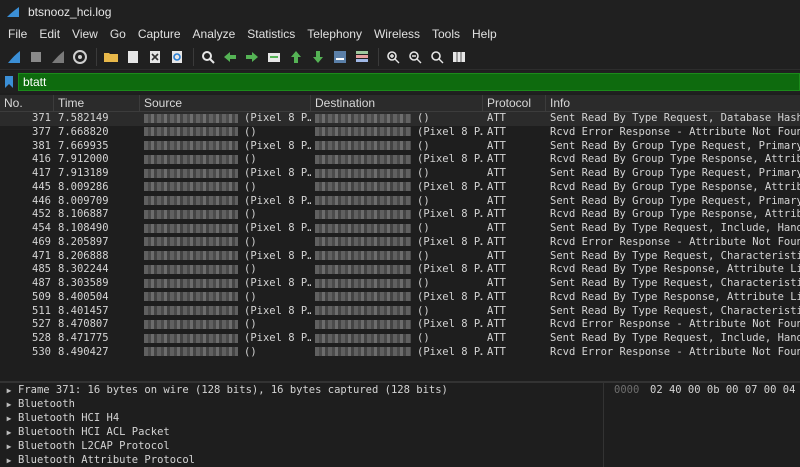 This screenshot has height=467, width=800. Describe the element at coordinates (111, 57) in the screenshot. I see `open-file-button` at that location.